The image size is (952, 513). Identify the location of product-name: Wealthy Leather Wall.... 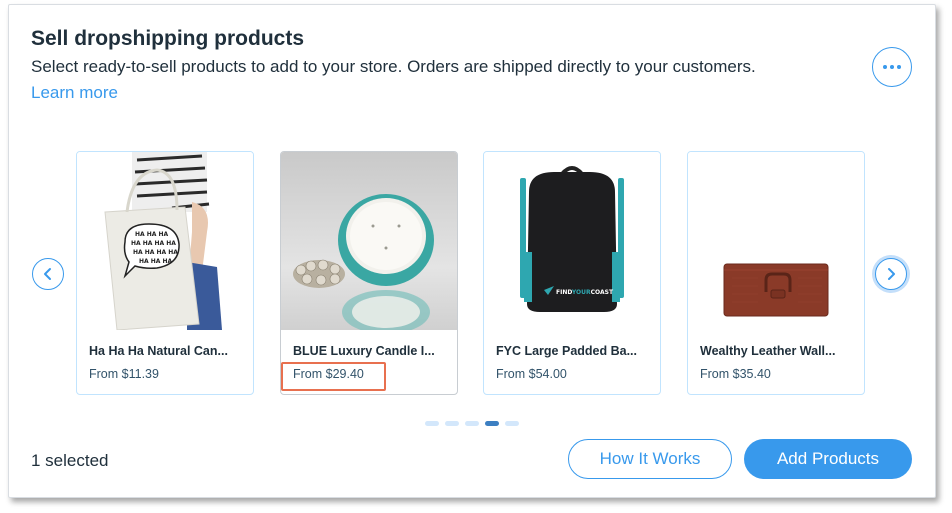
(768, 351).